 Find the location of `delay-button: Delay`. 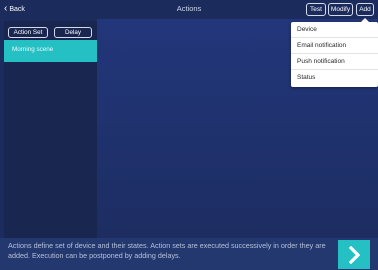

delay-button: Delay is located at coordinates (73, 32).